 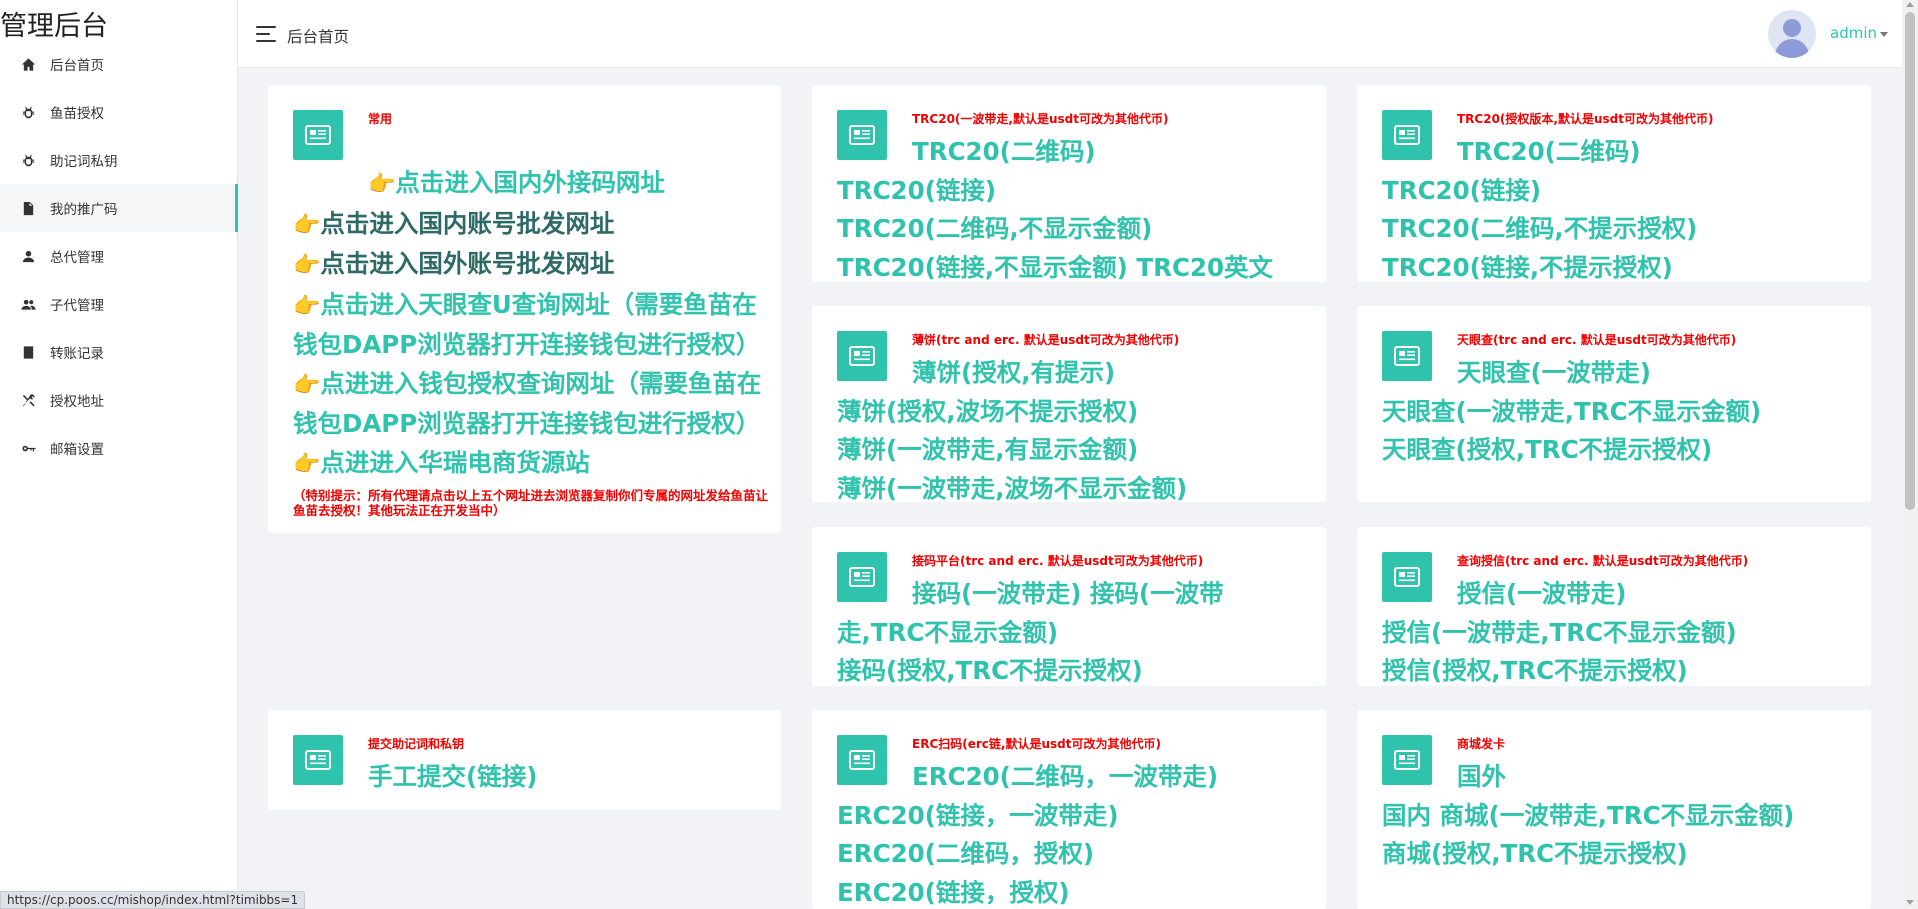 What do you see at coordinates (77, 66) in the screenshot?
I see `sidebar-item-label: 后台首页` at bounding box center [77, 66].